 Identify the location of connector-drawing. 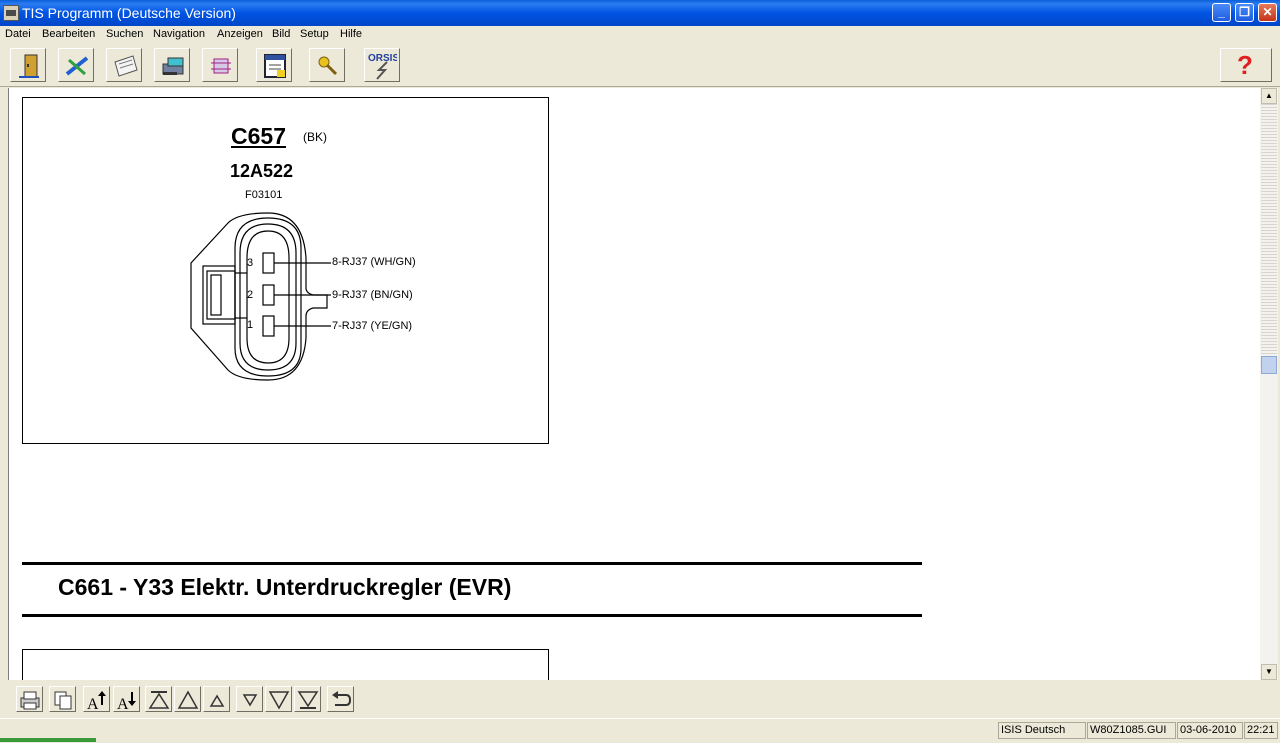
(260, 296).